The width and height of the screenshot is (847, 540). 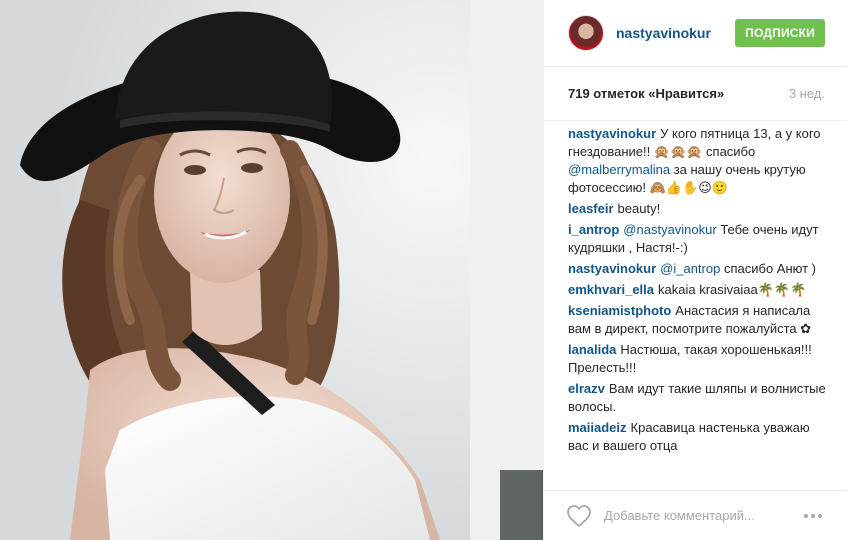 What do you see at coordinates (675, 33) in the screenshot?
I see `author-username: nastyavinokur` at bounding box center [675, 33].